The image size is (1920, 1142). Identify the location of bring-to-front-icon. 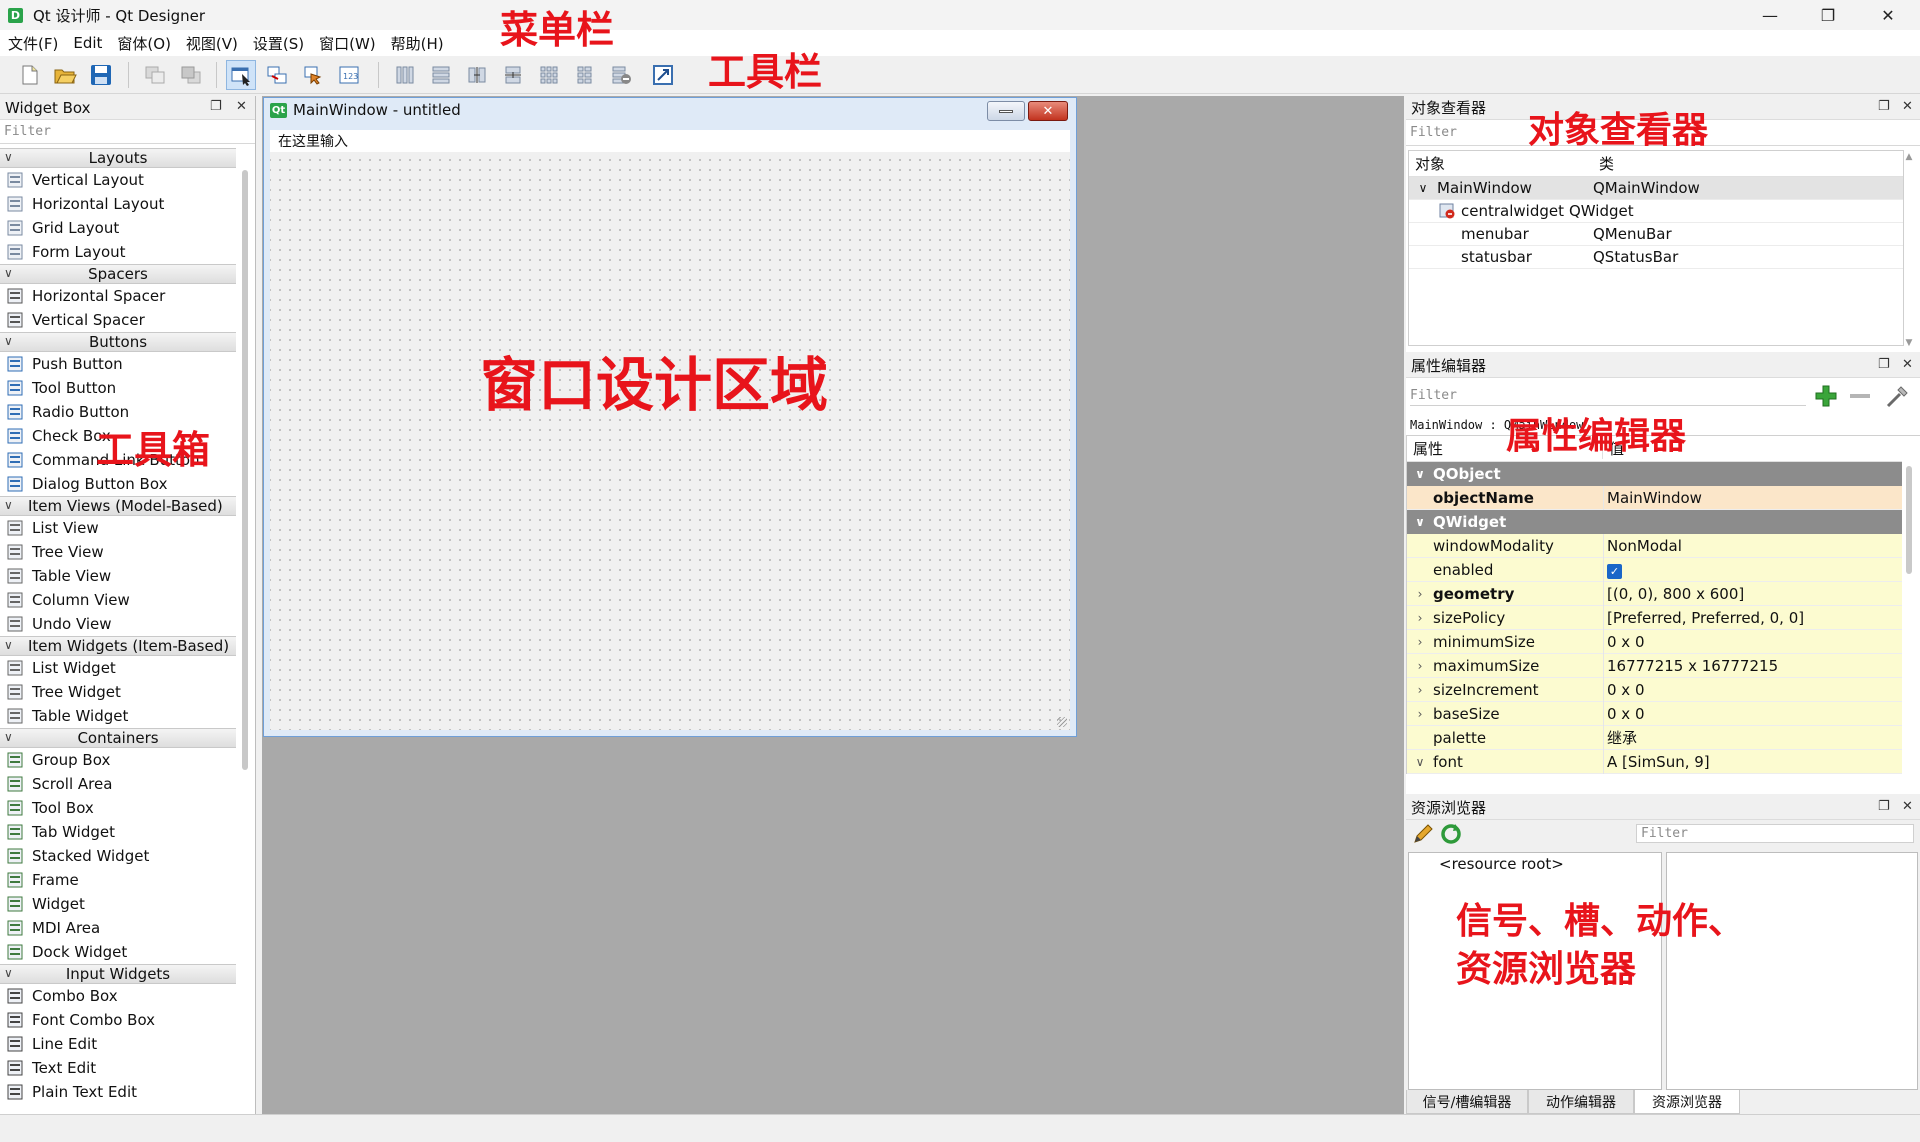
(191, 75).